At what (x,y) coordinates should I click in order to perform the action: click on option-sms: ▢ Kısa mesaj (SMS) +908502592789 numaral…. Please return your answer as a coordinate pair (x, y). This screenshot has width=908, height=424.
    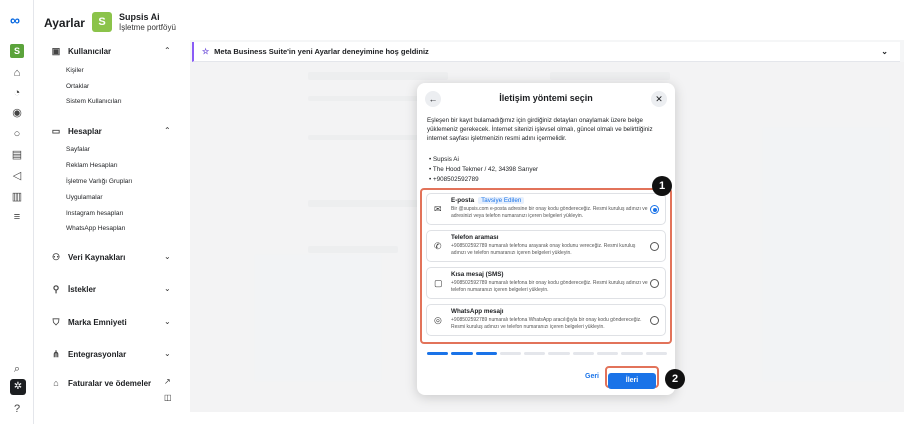
    Looking at the image, I should click on (546, 283).